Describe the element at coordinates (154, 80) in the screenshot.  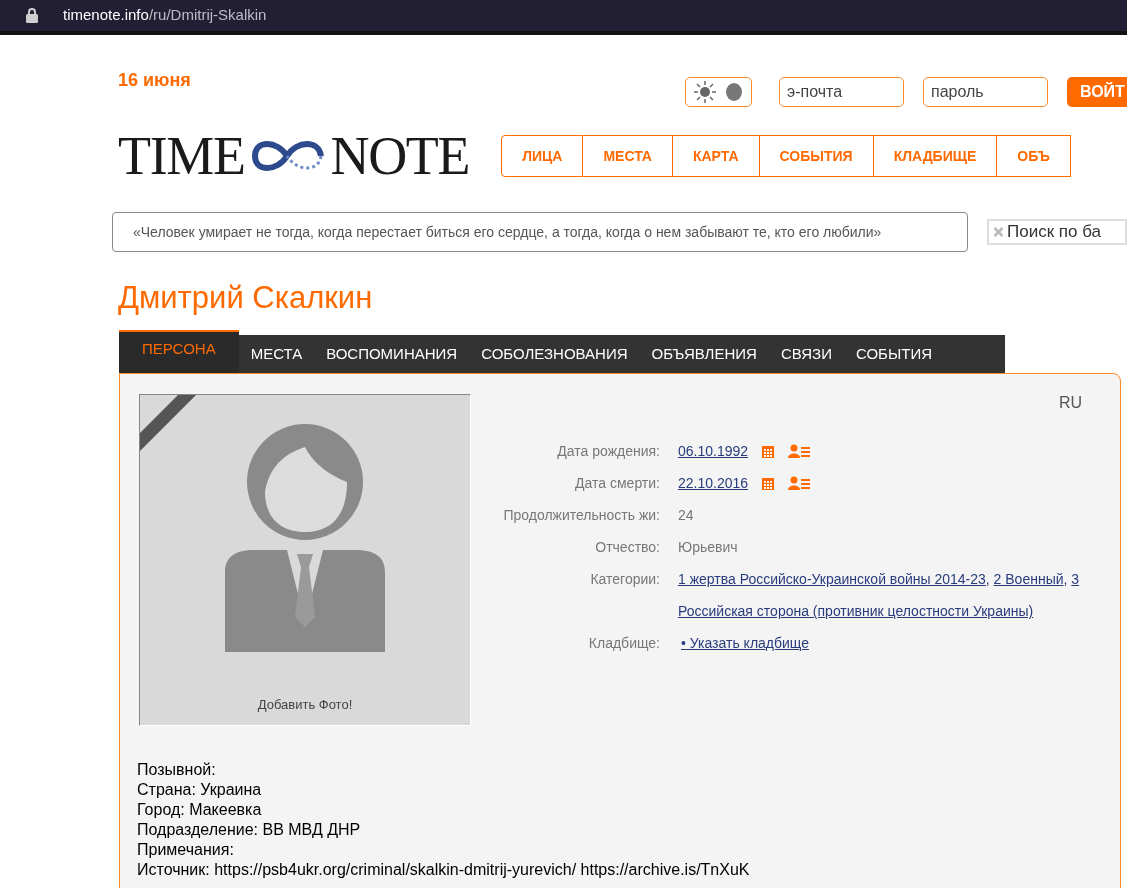
I see `date-text: 16 июня` at that location.